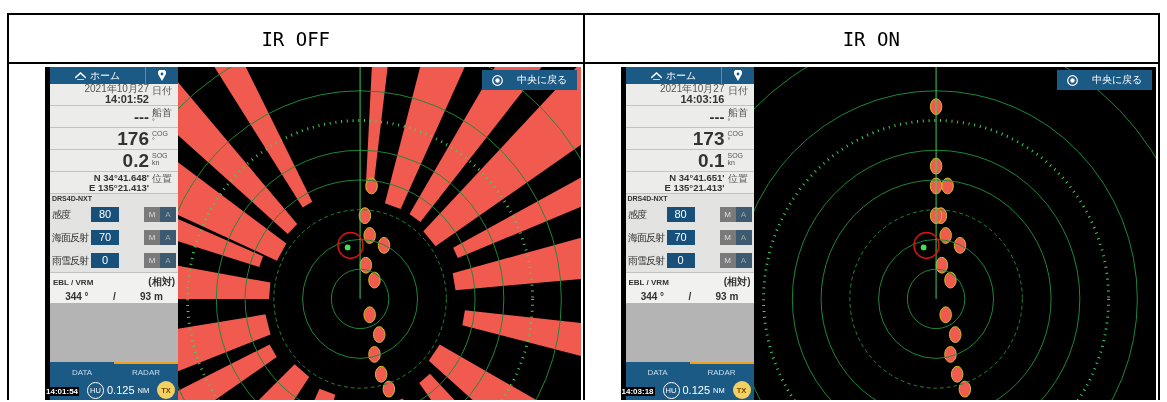  What do you see at coordinates (702, 99) in the screenshot?
I see `time-text: 14:03:16` at bounding box center [702, 99].